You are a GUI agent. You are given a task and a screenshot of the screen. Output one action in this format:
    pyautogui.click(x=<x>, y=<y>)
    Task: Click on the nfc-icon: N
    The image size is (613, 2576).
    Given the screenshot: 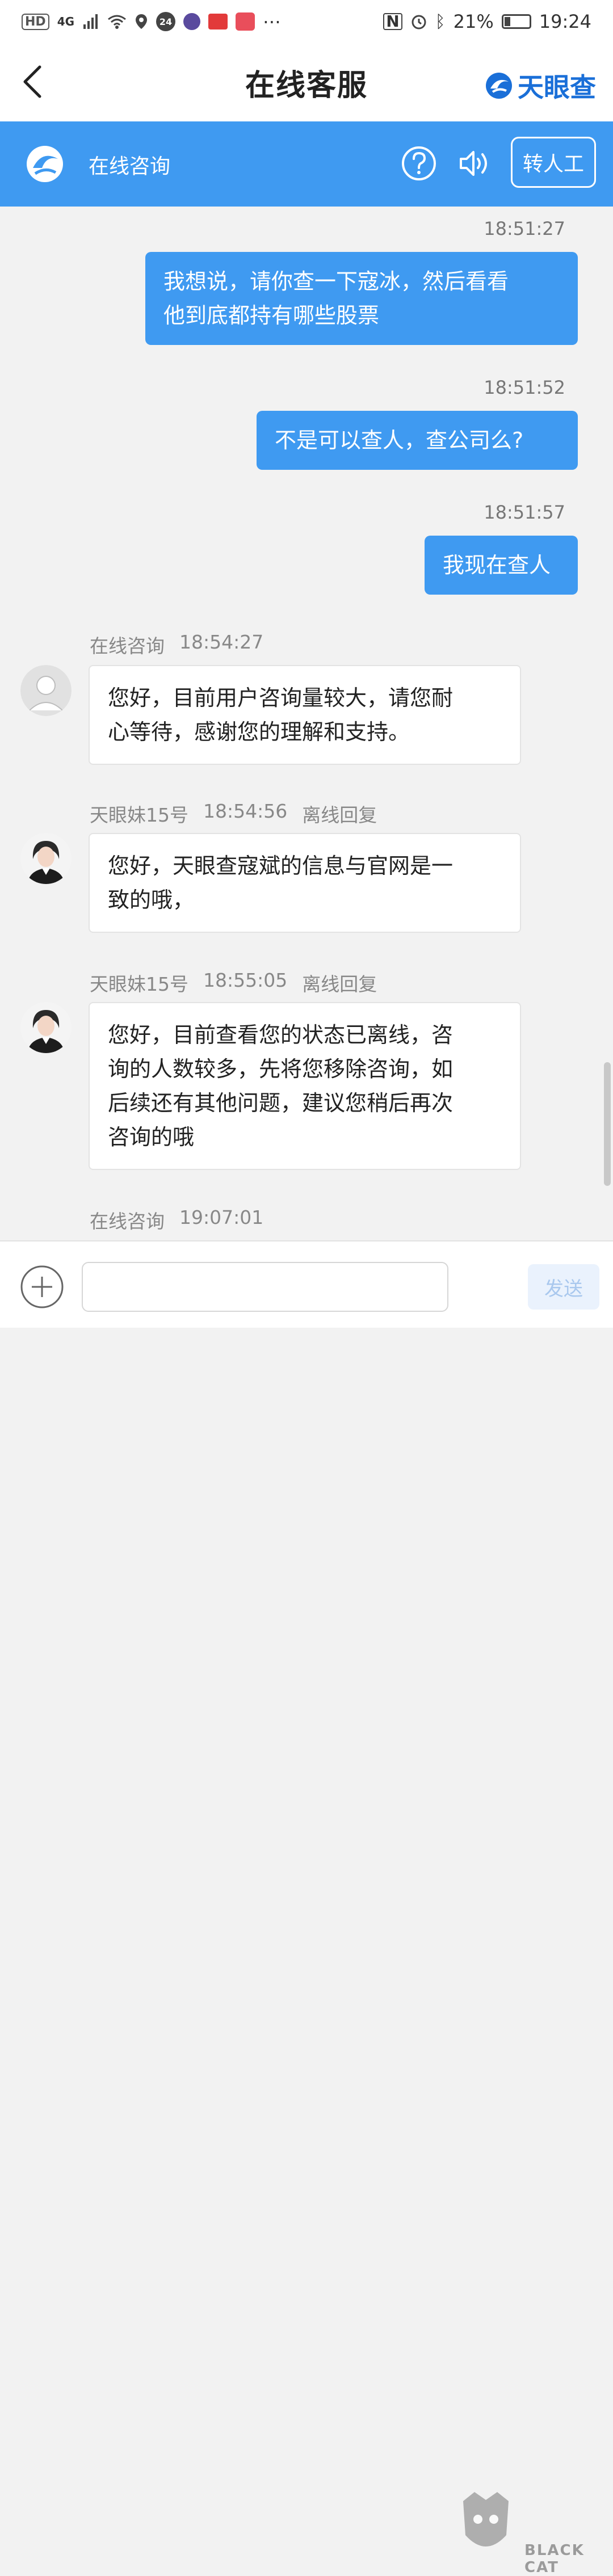 What is the action you would take?
    pyautogui.click(x=392, y=21)
    